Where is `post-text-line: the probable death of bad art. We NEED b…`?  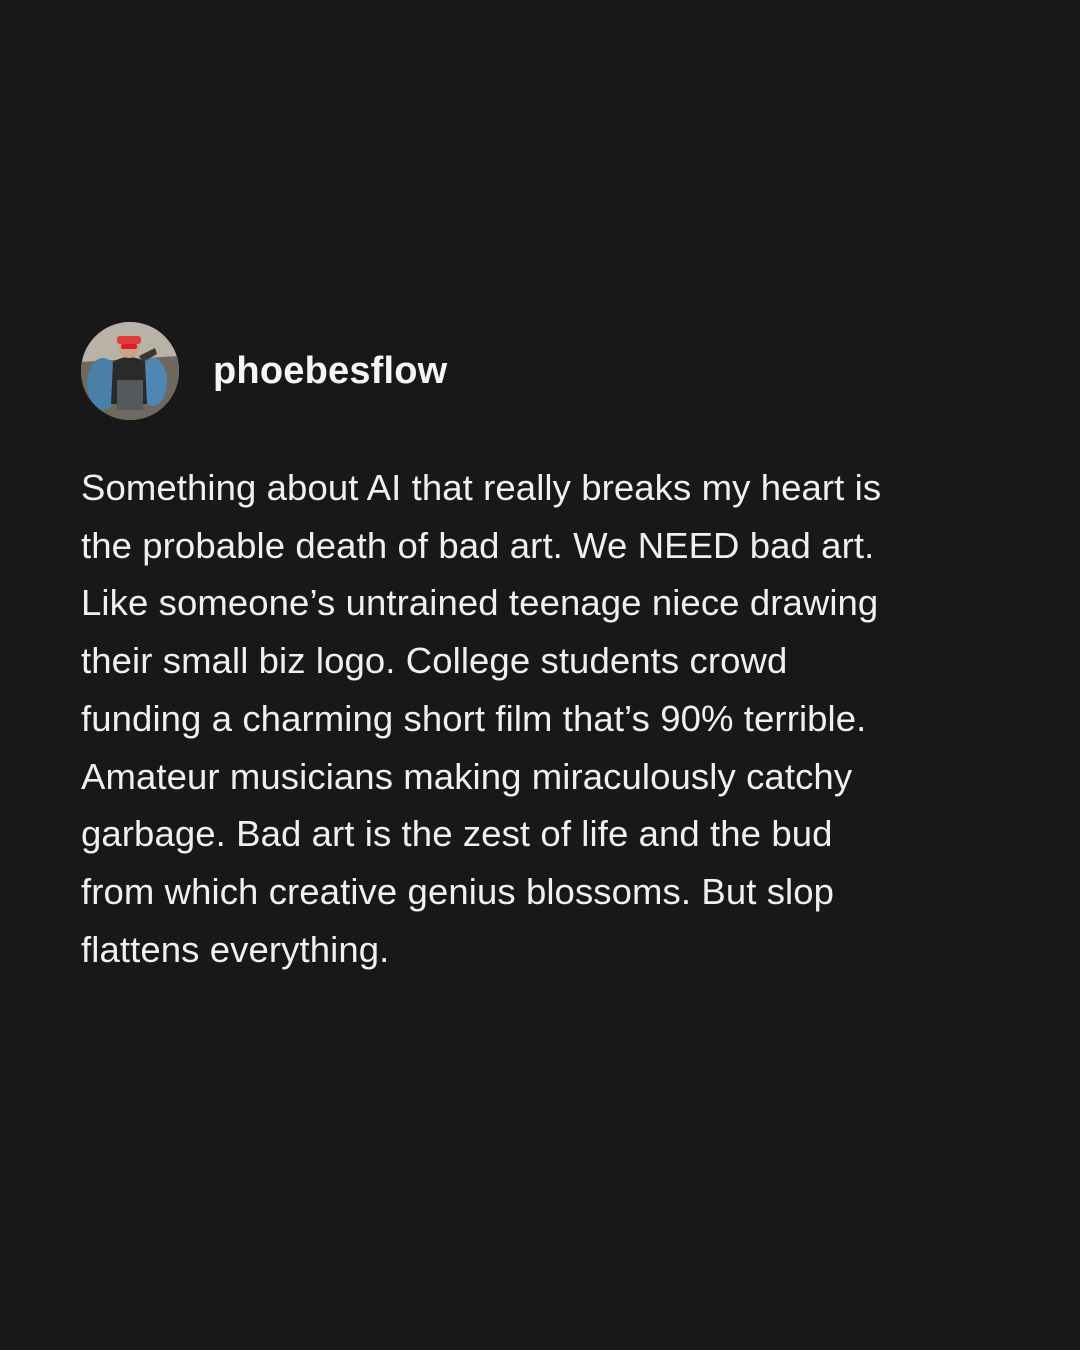
post-text-line: the probable death of bad art. We NEED b… is located at coordinates (478, 545).